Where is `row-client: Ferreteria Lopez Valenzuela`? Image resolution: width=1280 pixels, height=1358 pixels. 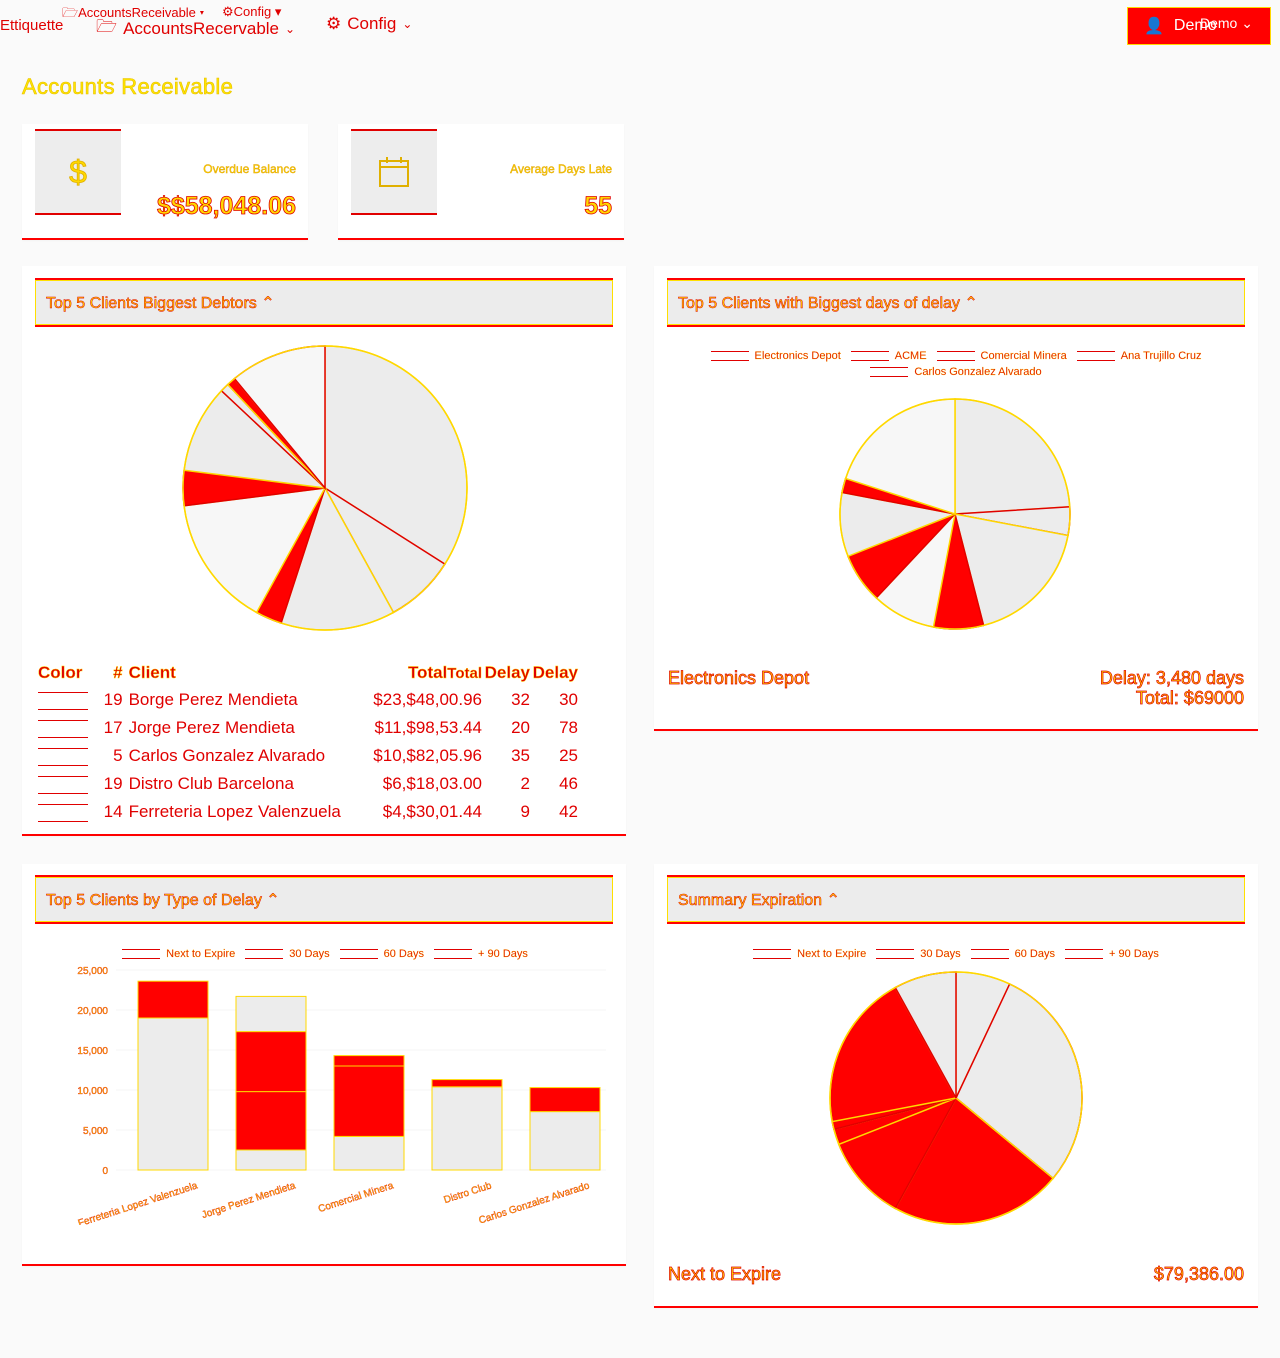
row-client: Ferreteria Lopez Valenzuela is located at coordinates (234, 811).